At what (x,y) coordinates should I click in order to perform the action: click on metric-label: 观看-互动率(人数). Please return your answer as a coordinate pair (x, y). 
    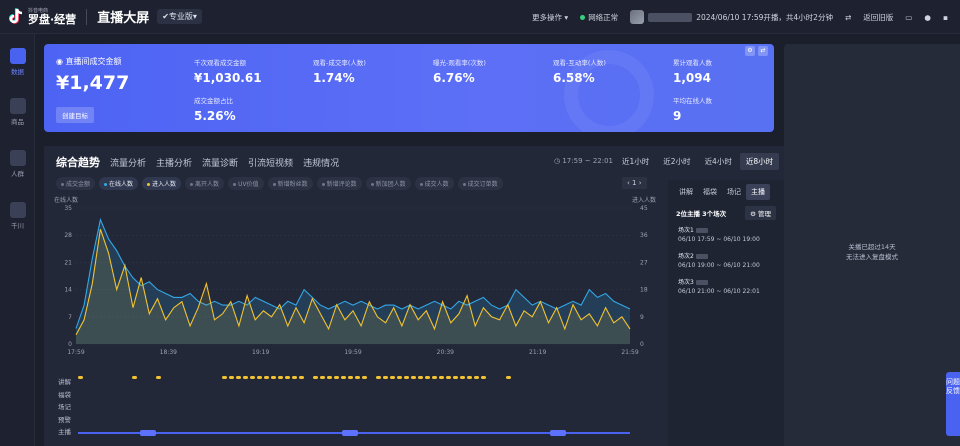
    Looking at the image, I should click on (579, 63).